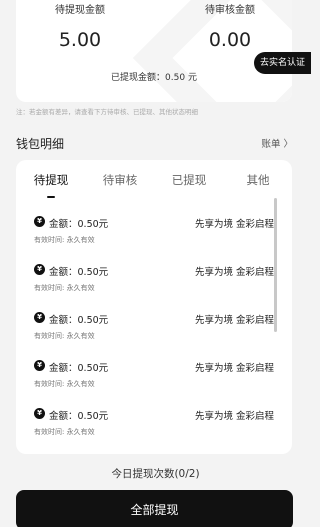  I want to click on ledger-link: 账单 〉, so click(277, 143).